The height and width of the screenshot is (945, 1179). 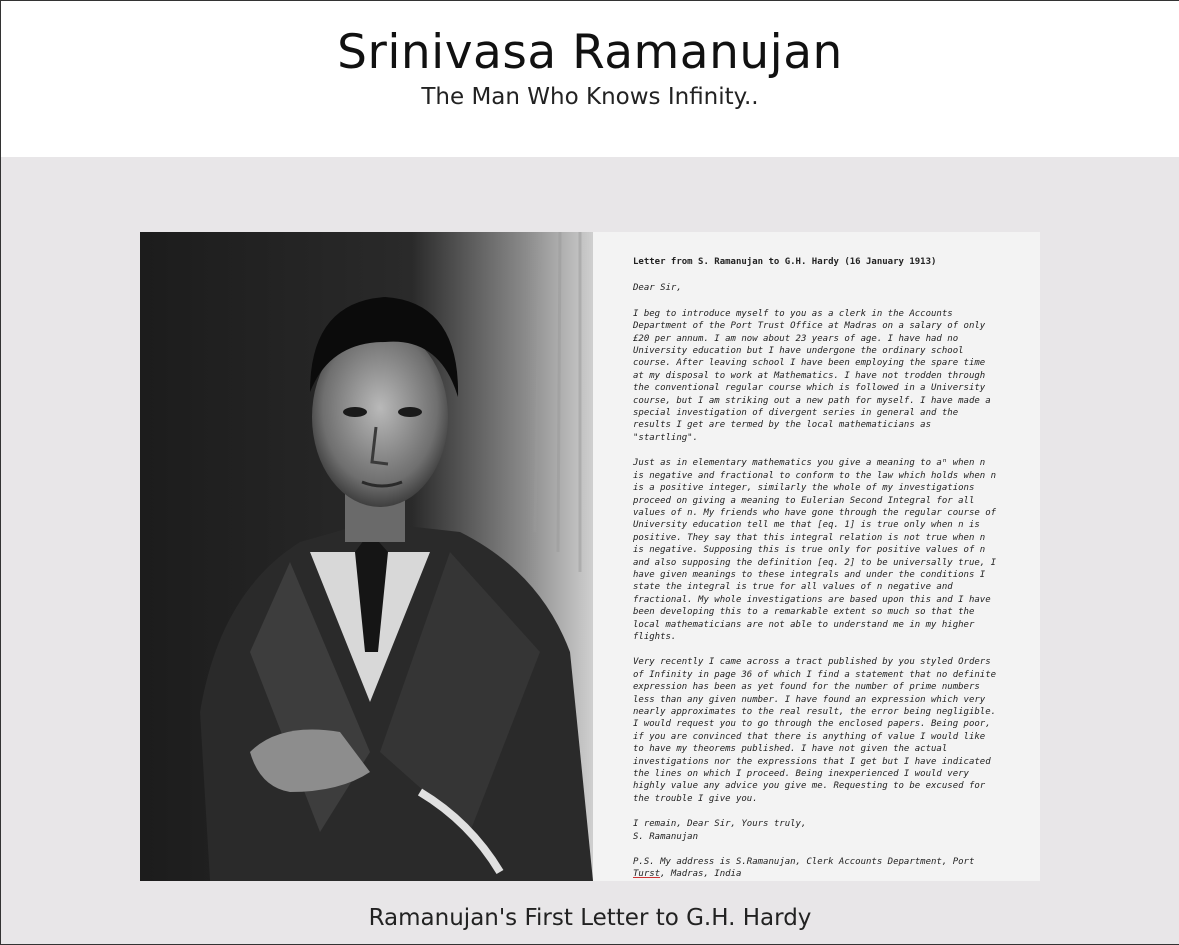 I want to click on postscript-underlined-word: Turst, so click(x=647, y=874).